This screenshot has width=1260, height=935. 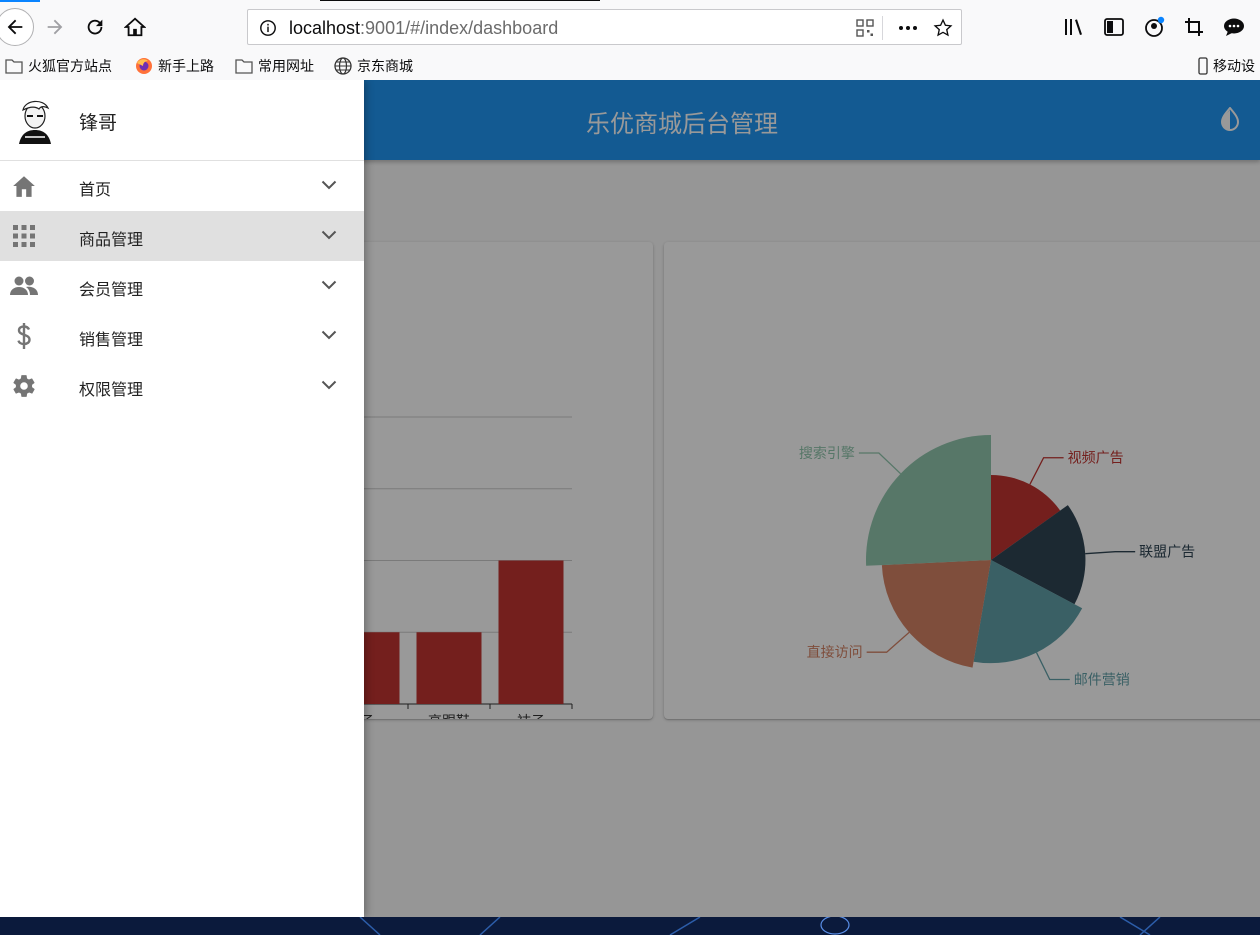 I want to click on mobile-bookmarks: 移动设, so click(x=1226, y=66).